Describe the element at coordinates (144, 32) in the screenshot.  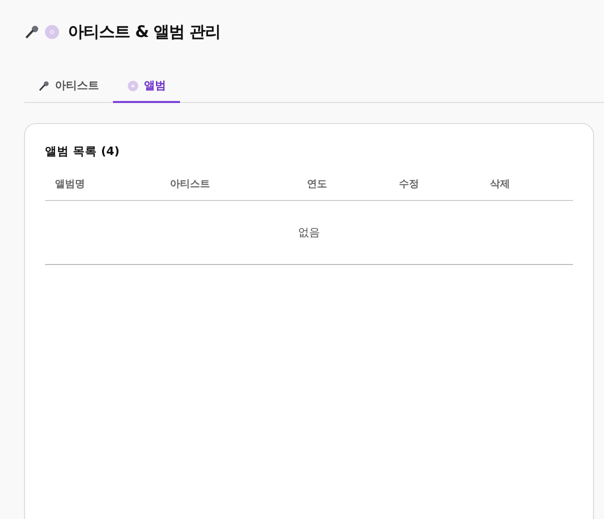
I see `page-title: 아티스트 & 앨범 관리` at that location.